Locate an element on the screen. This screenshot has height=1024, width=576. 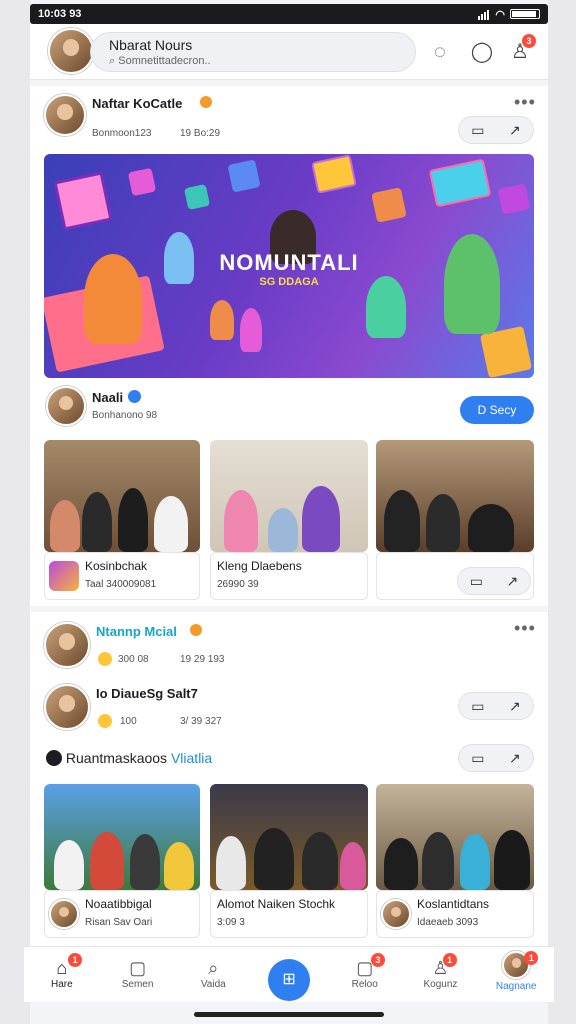
nav-item-groups: ♙ 1 Kogunz is located at coordinates (441, 974).